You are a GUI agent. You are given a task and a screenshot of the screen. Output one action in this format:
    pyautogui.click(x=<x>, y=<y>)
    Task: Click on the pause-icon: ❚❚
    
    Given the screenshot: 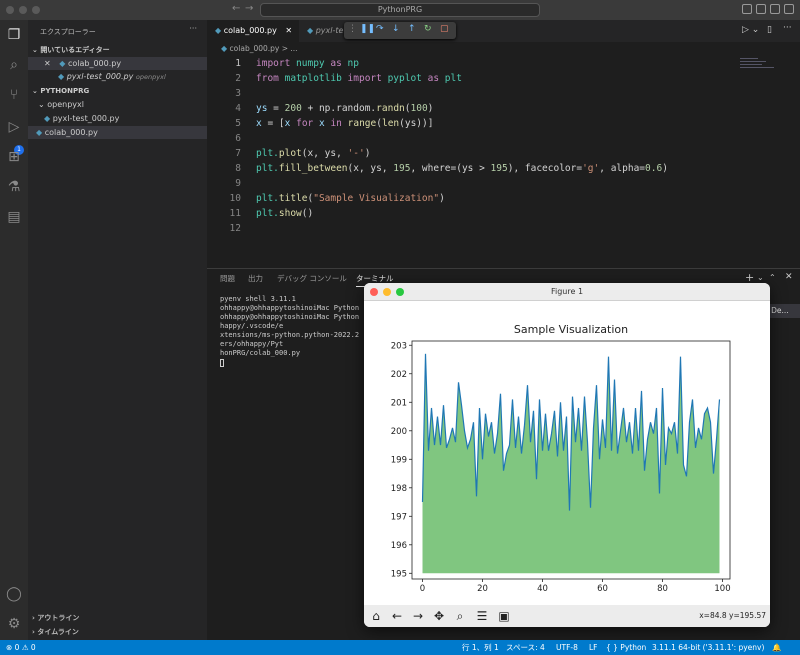 What is the action you would take?
    pyautogui.click(x=367, y=29)
    